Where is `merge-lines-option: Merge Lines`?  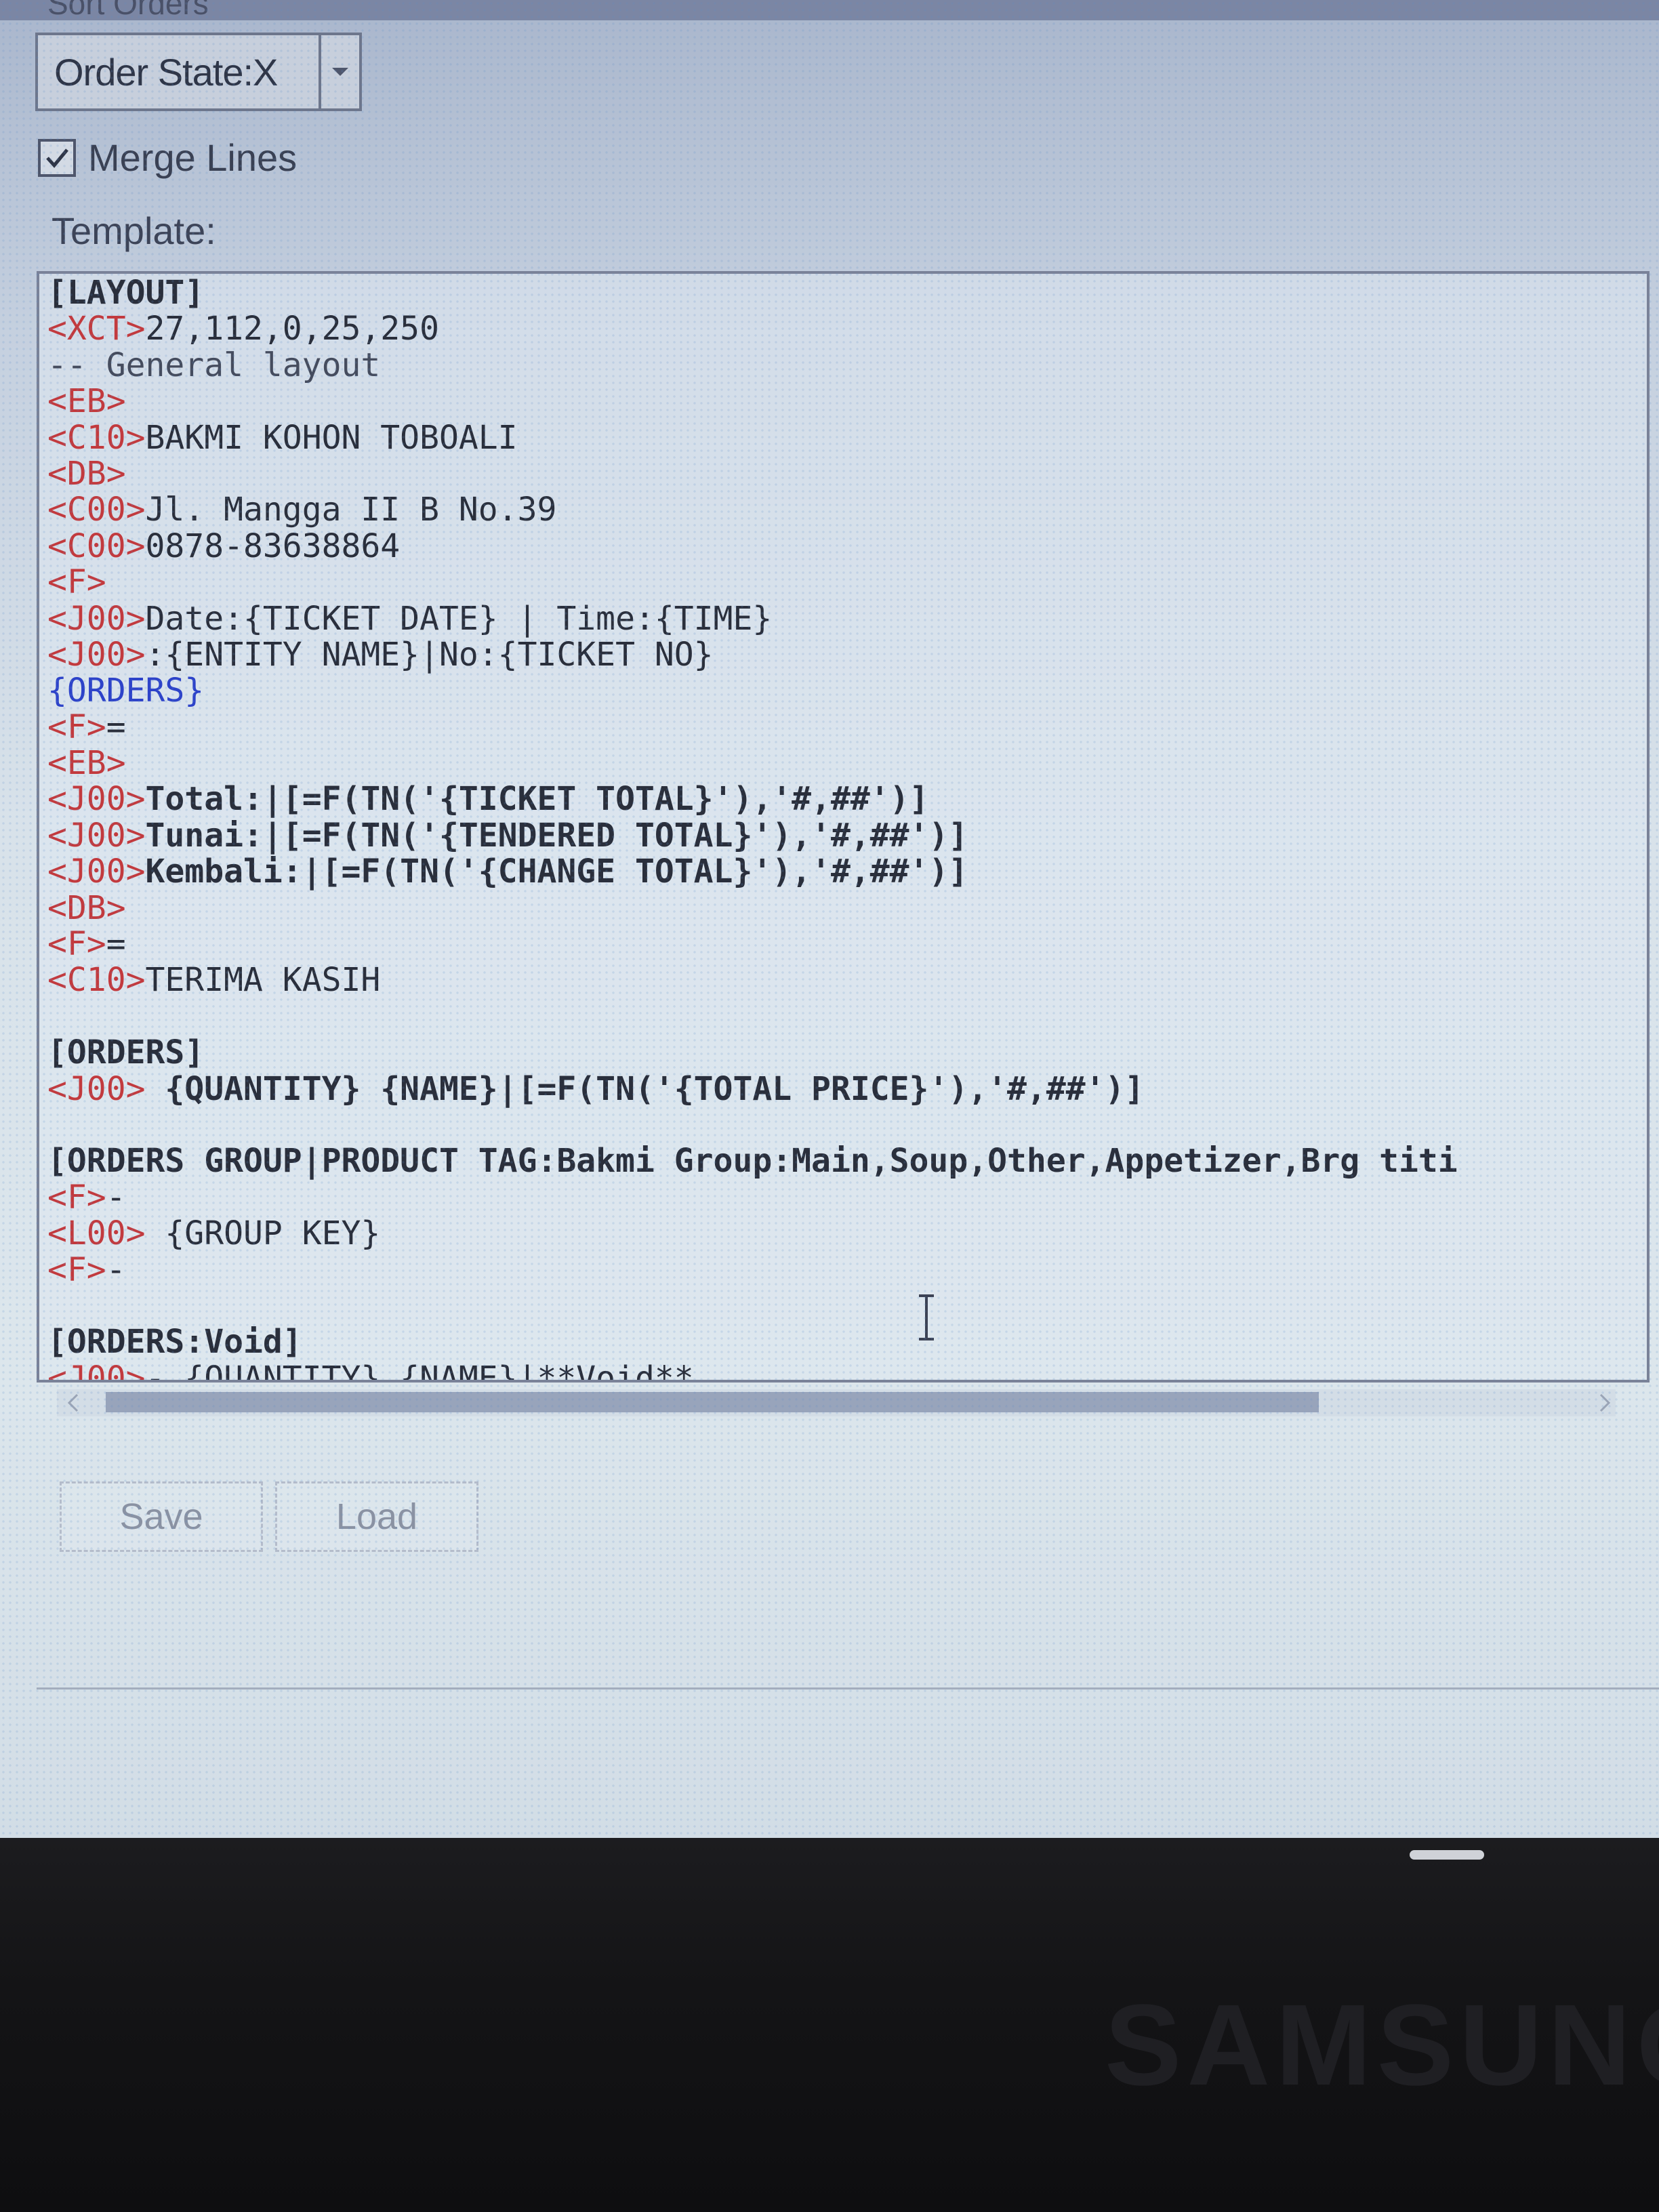 merge-lines-option: Merge Lines is located at coordinates (167, 158).